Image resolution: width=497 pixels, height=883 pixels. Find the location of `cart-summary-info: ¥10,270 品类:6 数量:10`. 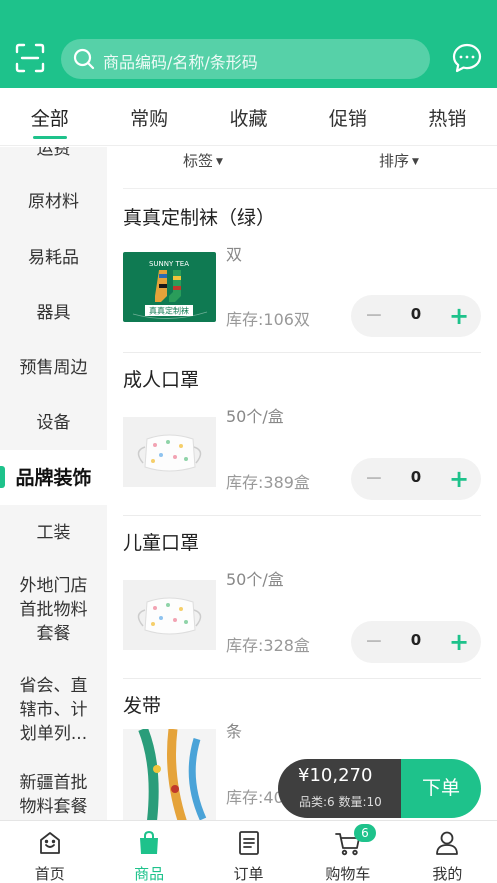

cart-summary-info: ¥10,270 品类:6 数量:10 is located at coordinates (339, 788).